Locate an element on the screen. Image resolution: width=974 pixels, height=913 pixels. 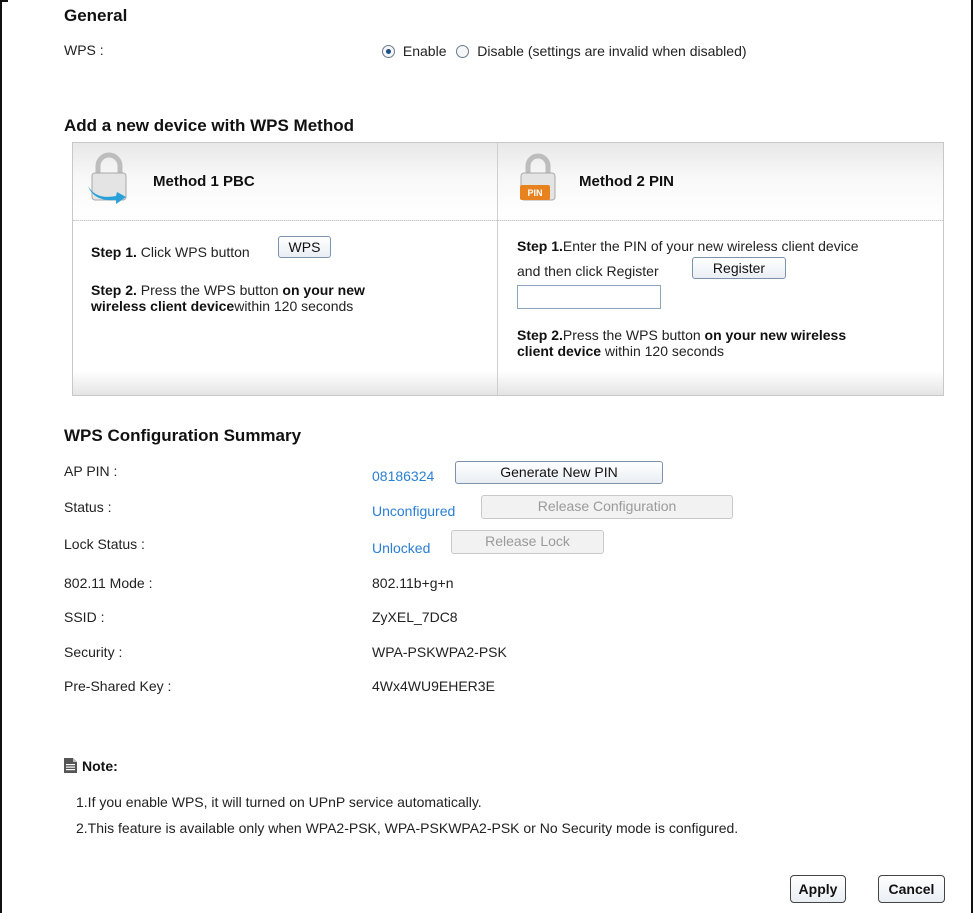
ssid-value: ZyXEL_7DC8 is located at coordinates (415, 617).